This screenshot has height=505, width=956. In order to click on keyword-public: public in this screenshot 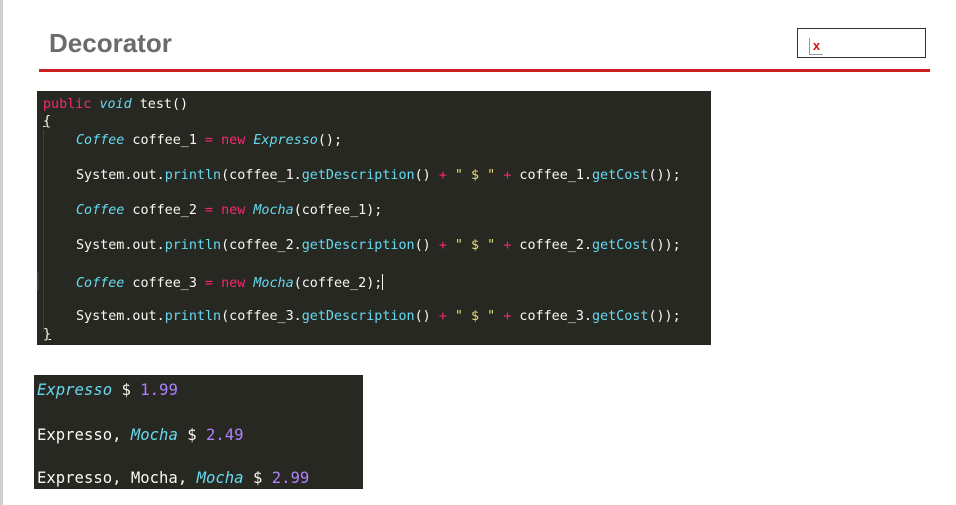, I will do `click(67, 104)`.